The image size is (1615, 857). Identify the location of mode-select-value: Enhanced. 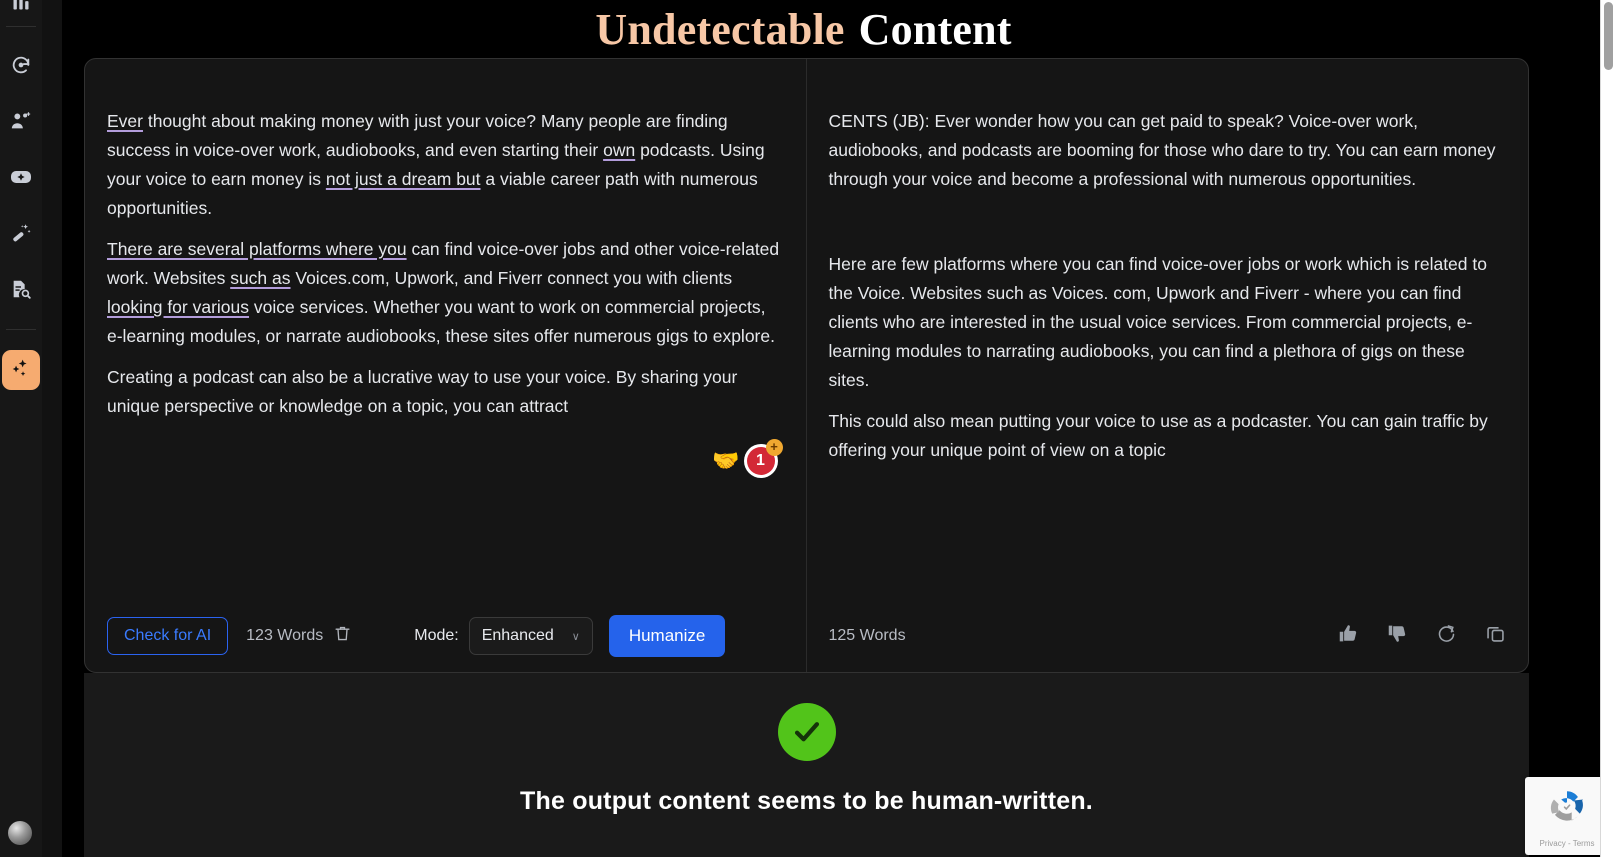
(517, 635).